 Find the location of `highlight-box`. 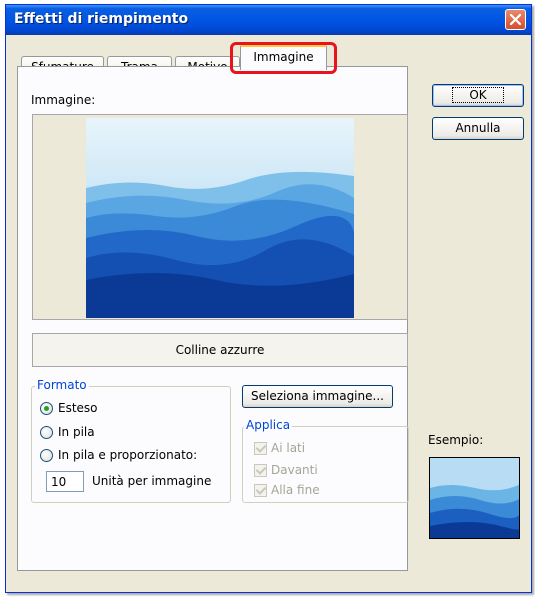

highlight-box is located at coordinates (283, 58).